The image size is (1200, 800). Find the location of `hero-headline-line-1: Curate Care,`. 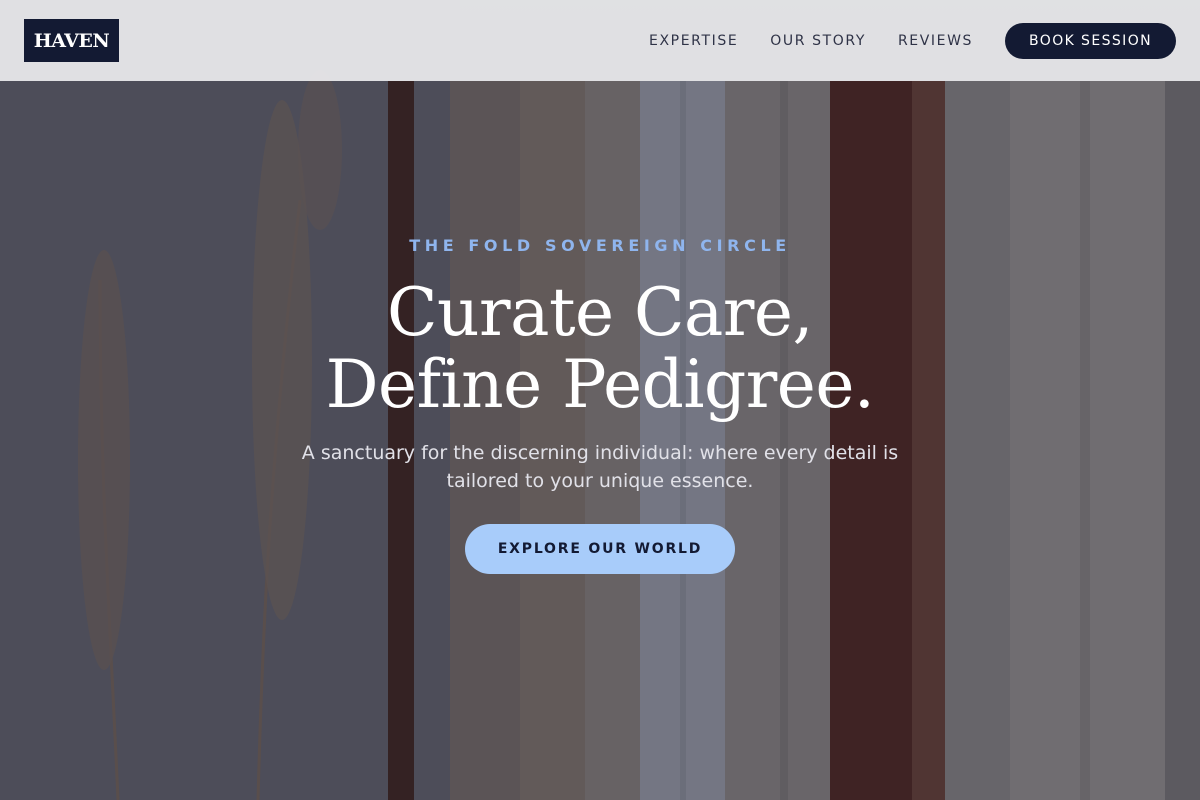

hero-headline-line-1: Curate Care, is located at coordinates (600, 312).